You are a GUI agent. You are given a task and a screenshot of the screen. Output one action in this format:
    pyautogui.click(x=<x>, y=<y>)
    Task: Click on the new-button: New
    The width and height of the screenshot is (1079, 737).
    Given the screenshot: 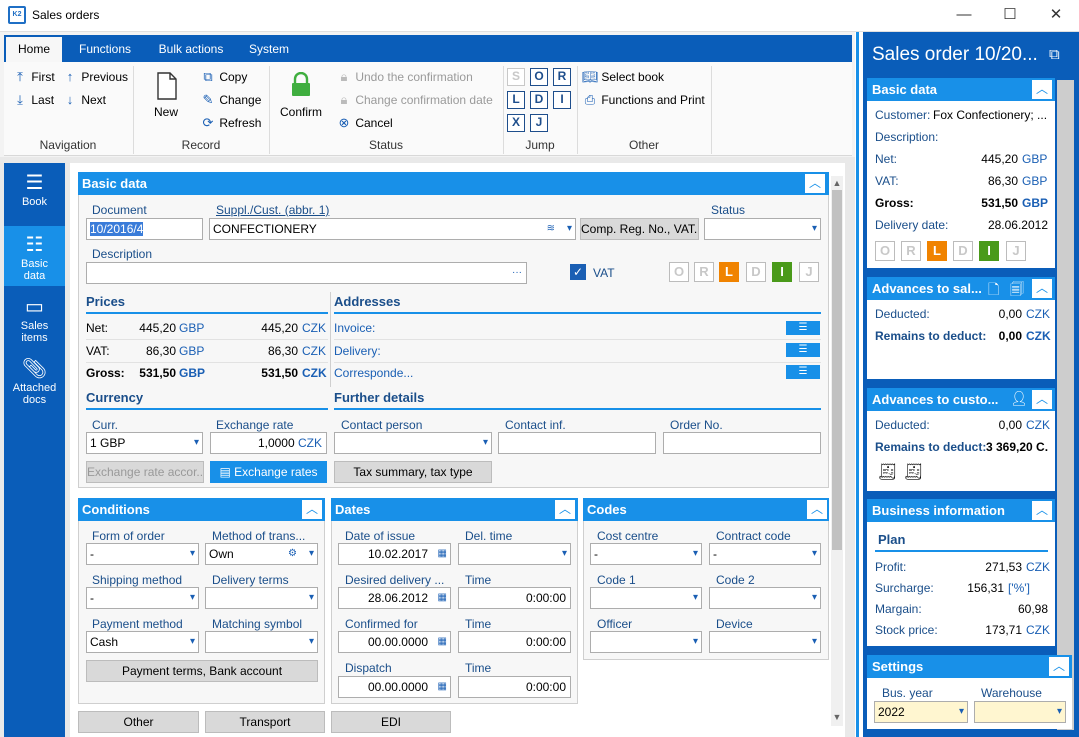 What is the action you would take?
    pyautogui.click(x=167, y=100)
    